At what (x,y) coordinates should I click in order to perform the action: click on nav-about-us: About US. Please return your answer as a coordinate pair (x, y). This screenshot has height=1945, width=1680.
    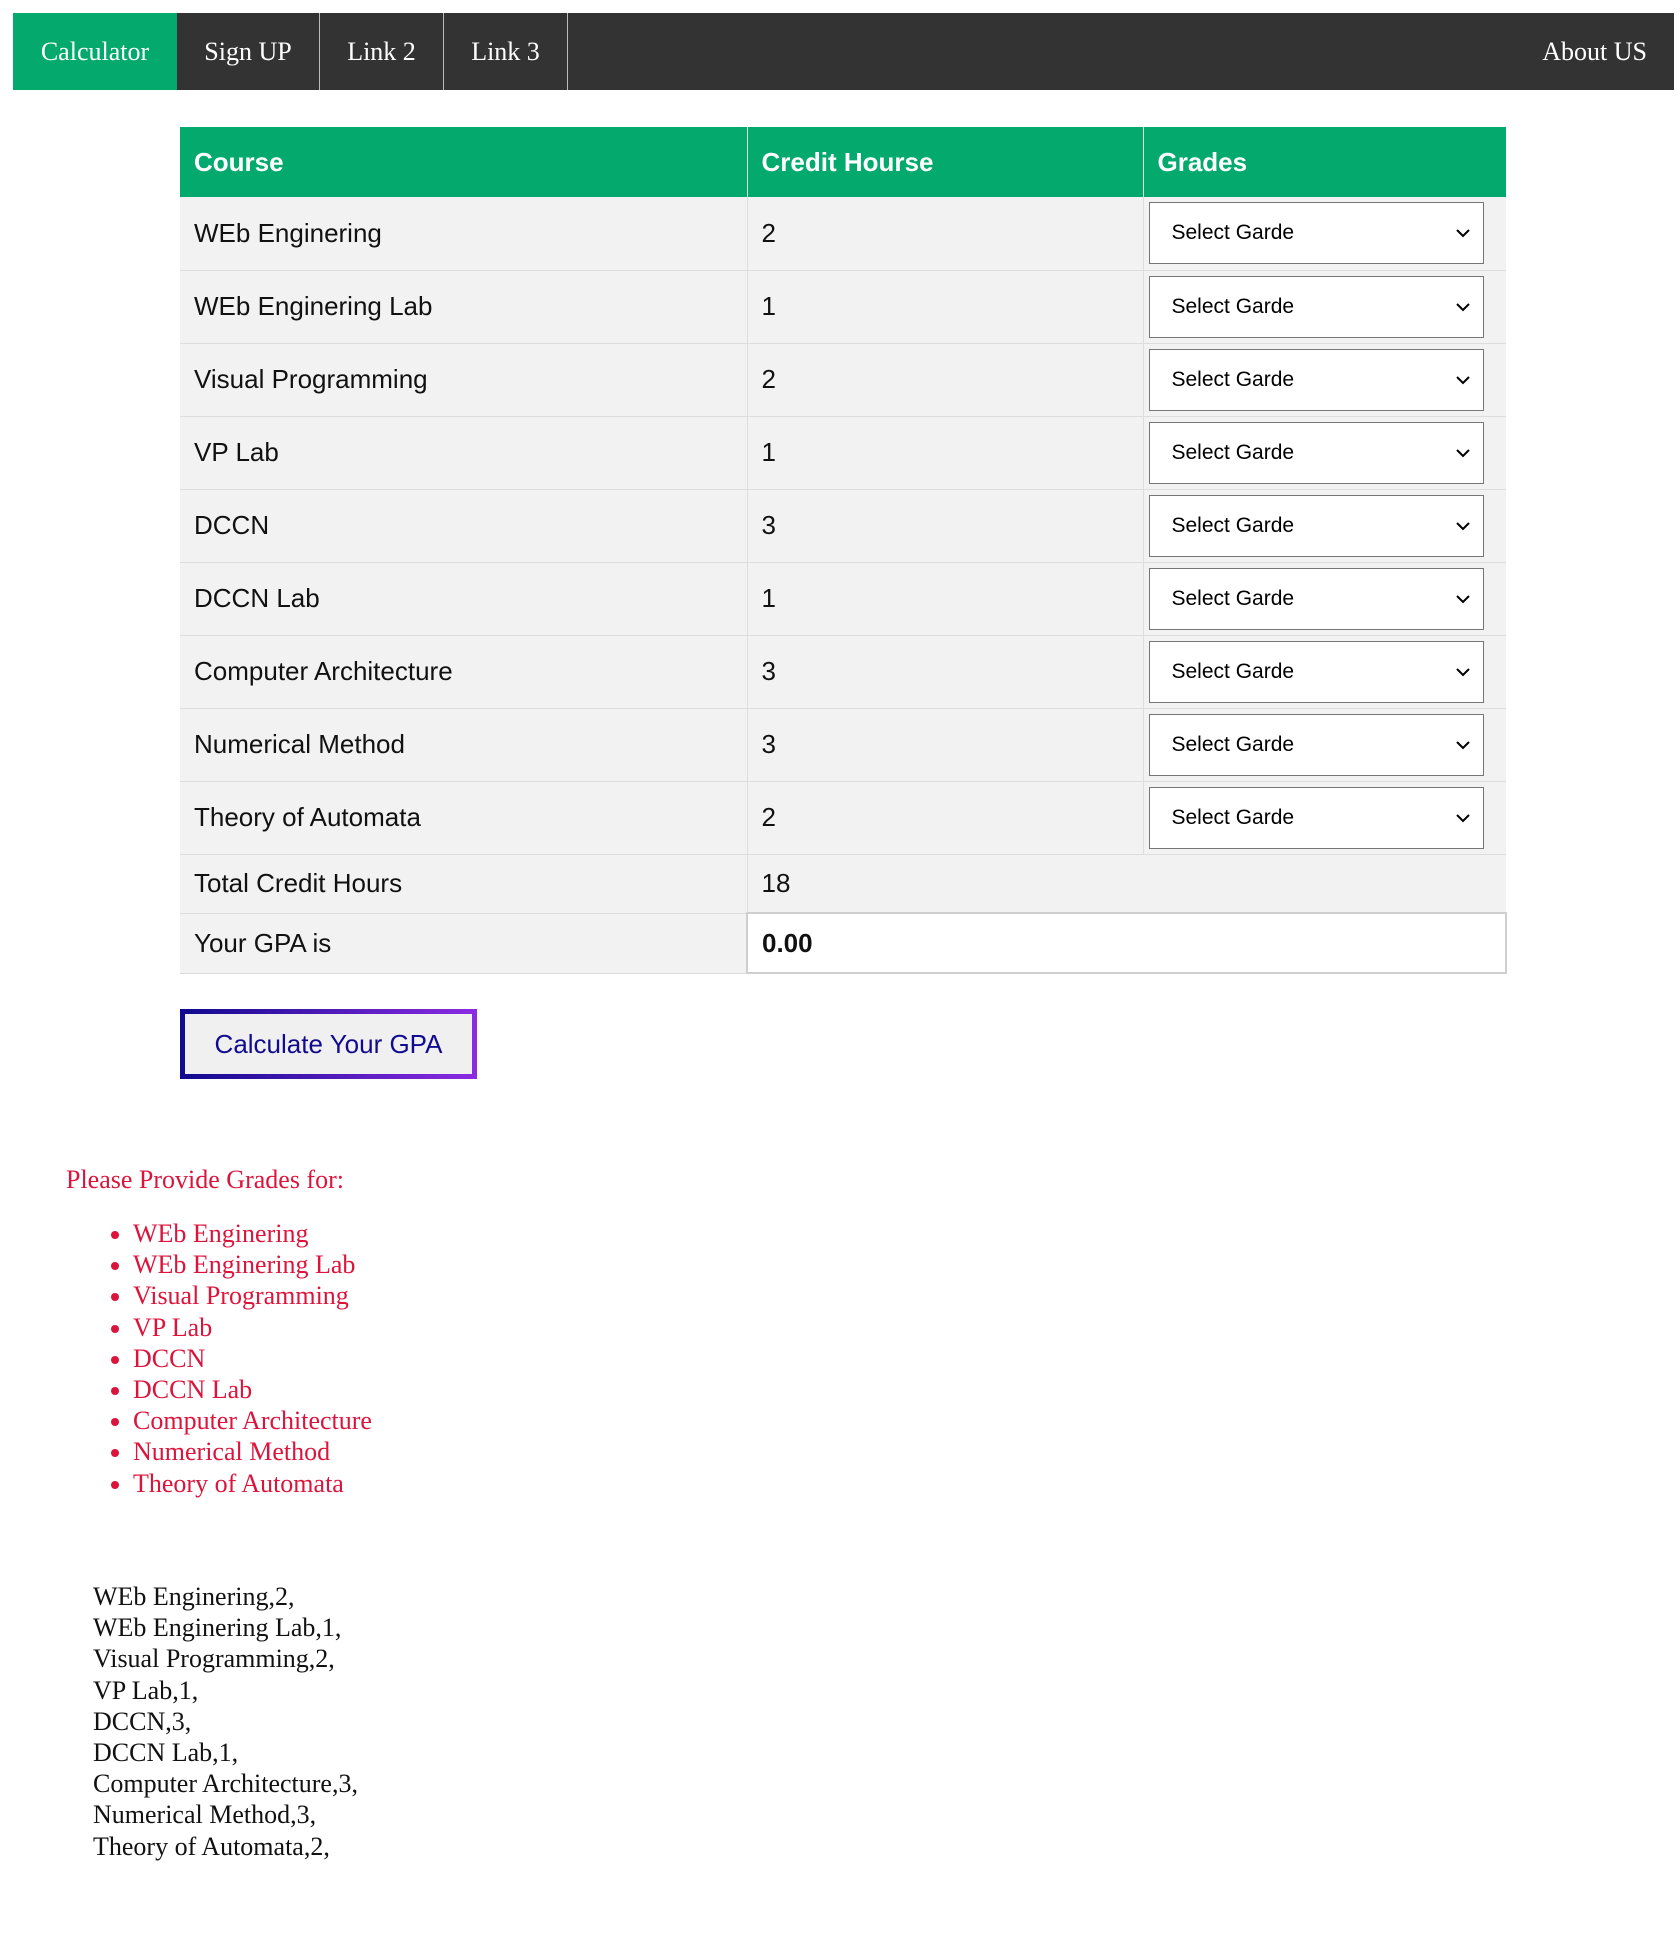
    Looking at the image, I should click on (1594, 51).